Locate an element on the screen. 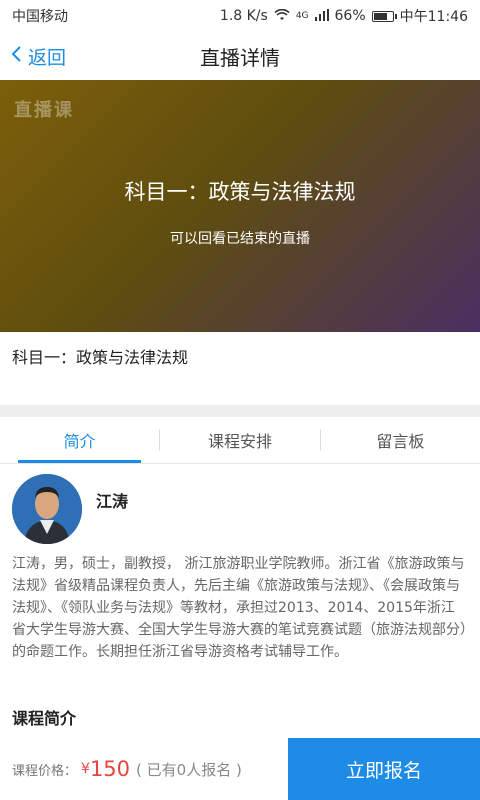 The image size is (480, 800). price-value: 150 is located at coordinates (110, 769).